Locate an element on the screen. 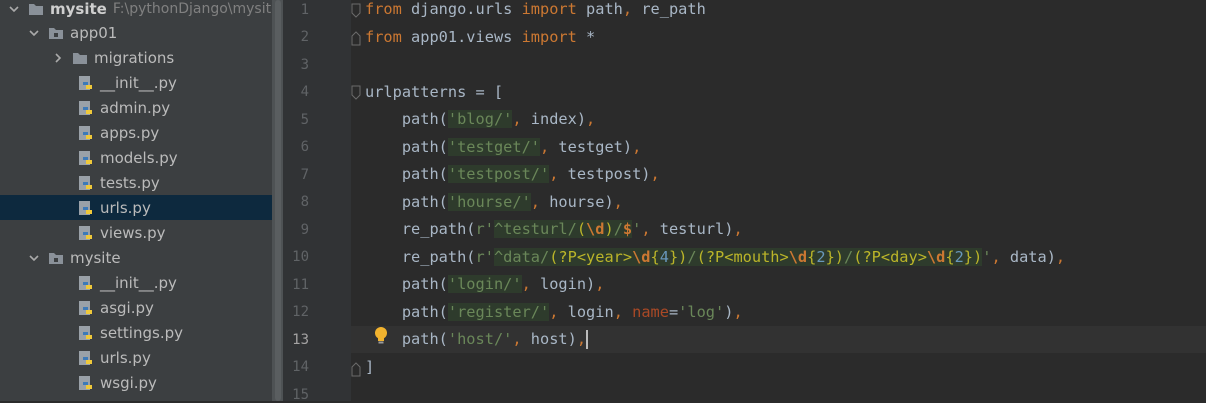  code-token: testpost) is located at coordinates (609, 174).